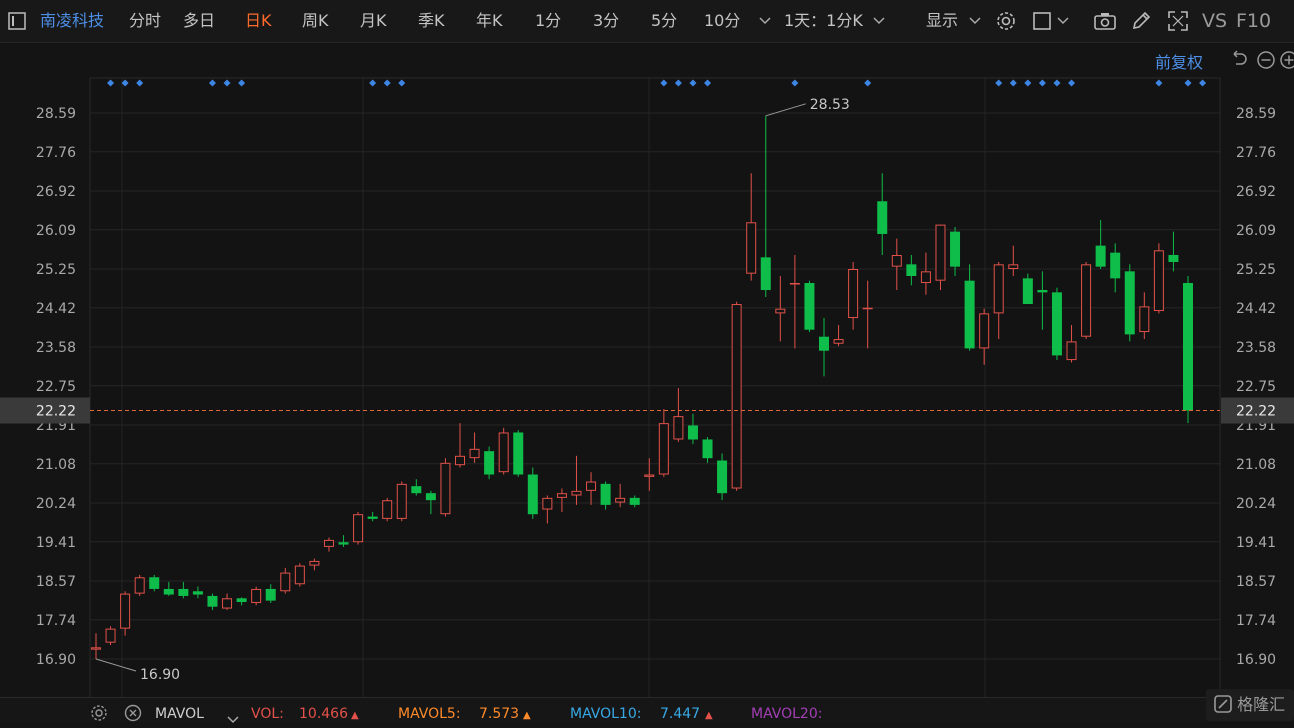  I want to click on y-tick-label-left: 19.41, so click(56, 543).